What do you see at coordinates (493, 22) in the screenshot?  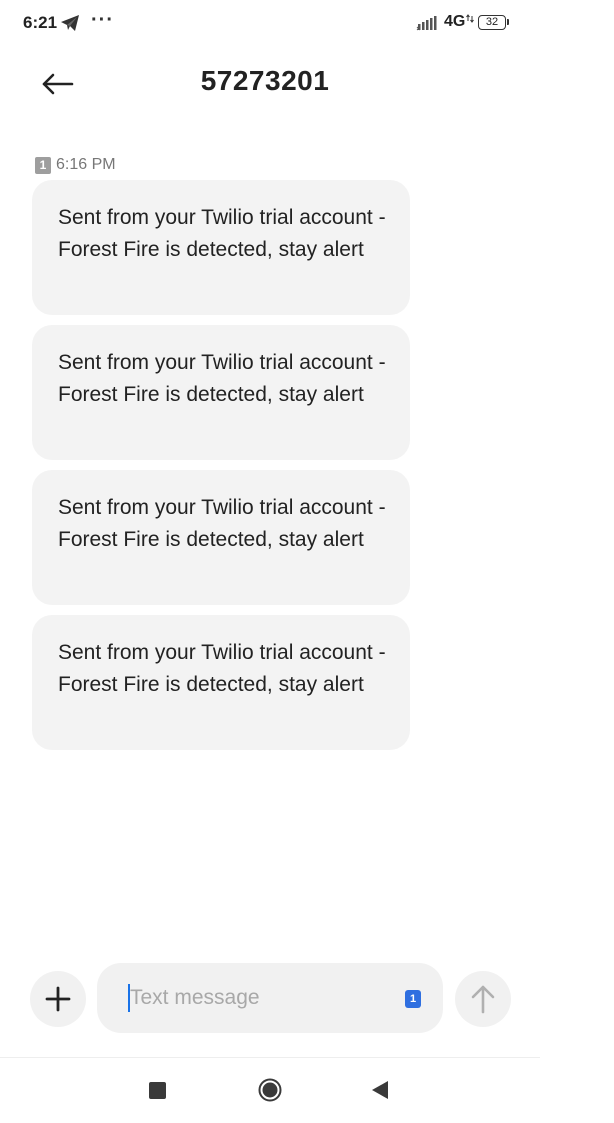 I see `battery-icon: 32` at bounding box center [493, 22].